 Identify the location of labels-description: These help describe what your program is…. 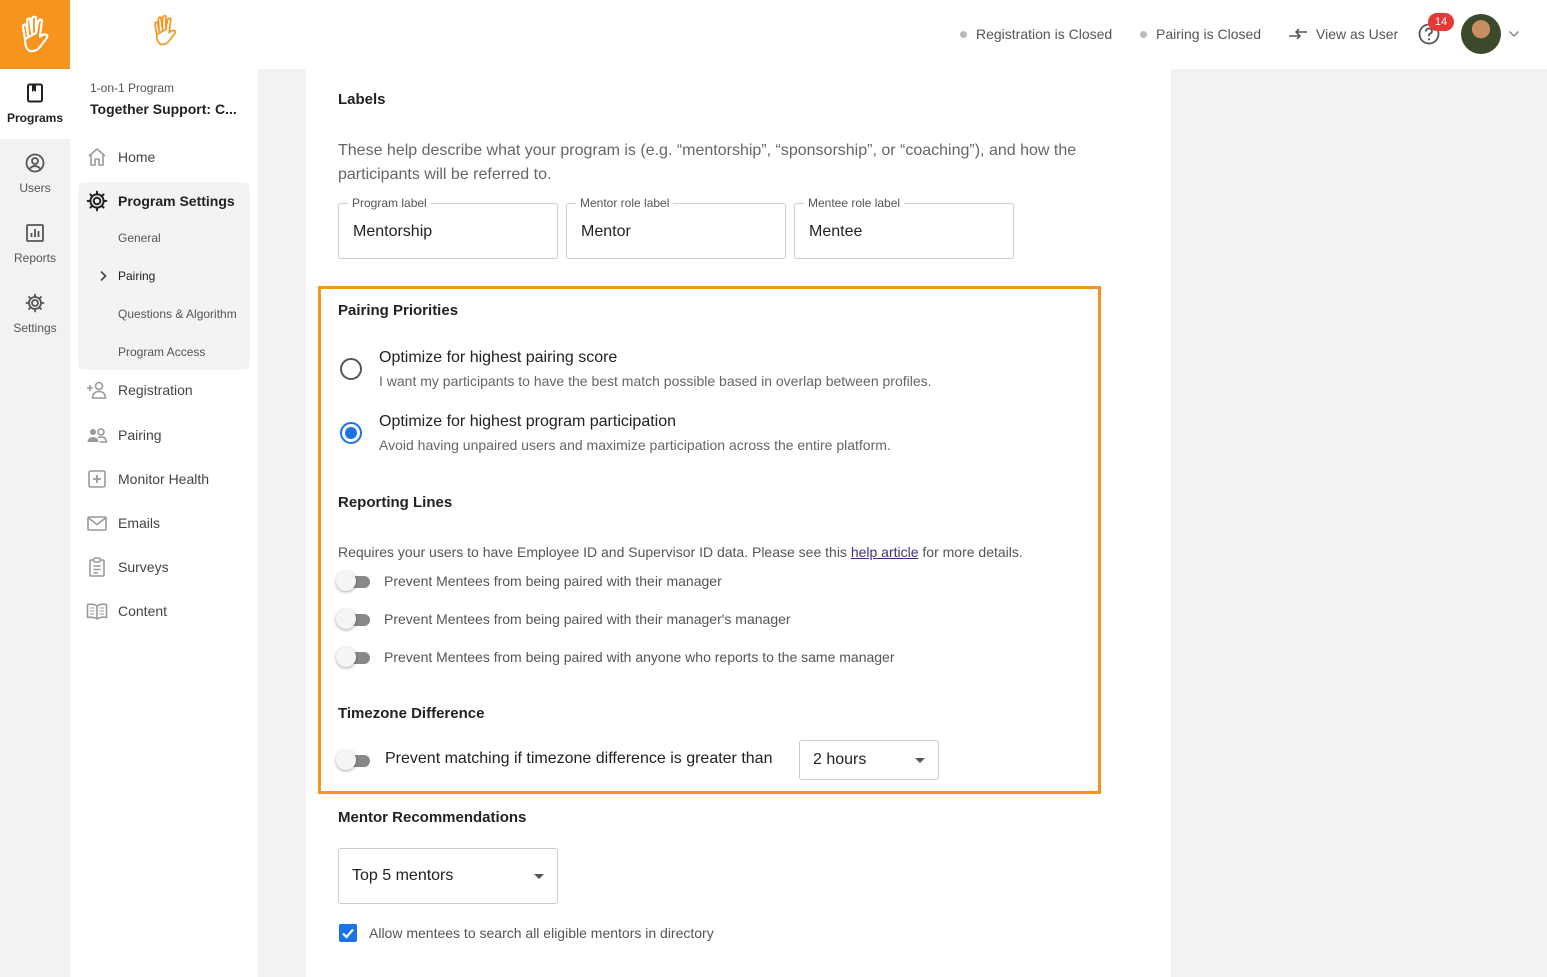
(707, 162).